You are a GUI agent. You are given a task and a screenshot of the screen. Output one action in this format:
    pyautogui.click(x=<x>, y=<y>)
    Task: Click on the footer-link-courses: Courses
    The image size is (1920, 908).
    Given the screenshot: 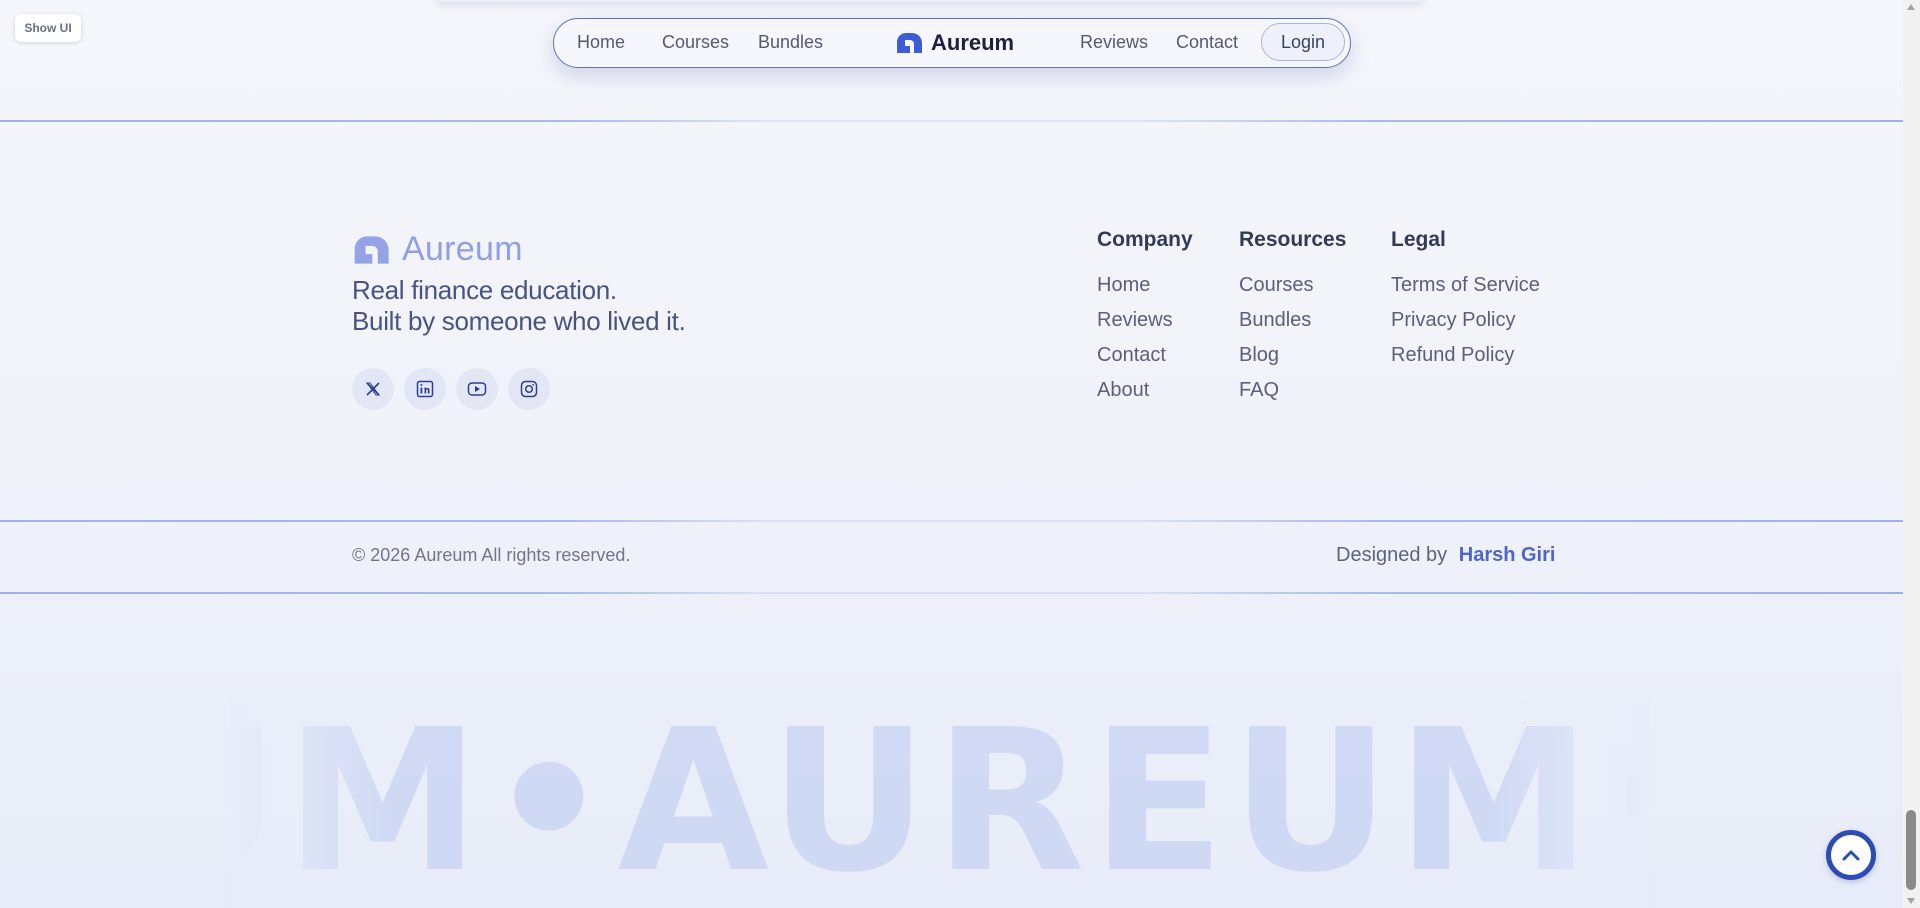 What is the action you would take?
    pyautogui.click(x=1292, y=285)
    